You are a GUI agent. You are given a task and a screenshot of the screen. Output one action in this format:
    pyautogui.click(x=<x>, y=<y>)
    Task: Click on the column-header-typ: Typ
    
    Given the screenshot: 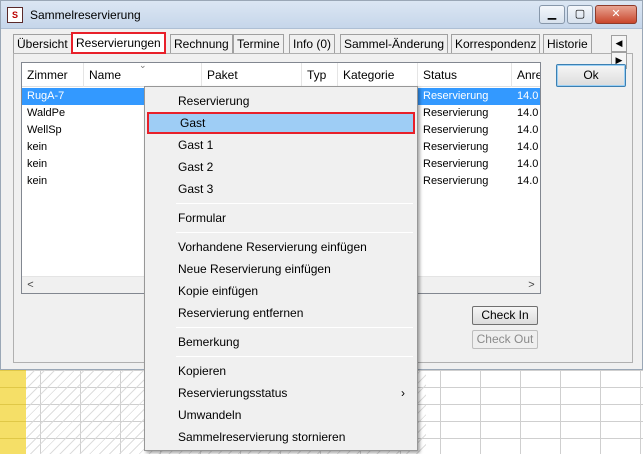 What is the action you would take?
    pyautogui.click(x=320, y=75)
    